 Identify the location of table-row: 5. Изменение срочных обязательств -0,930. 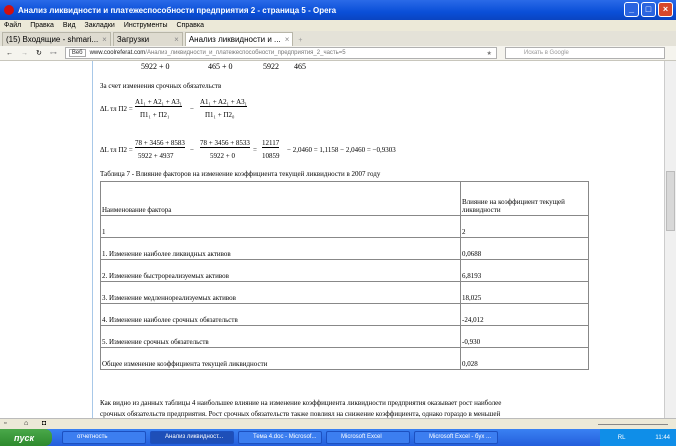
(344, 336).